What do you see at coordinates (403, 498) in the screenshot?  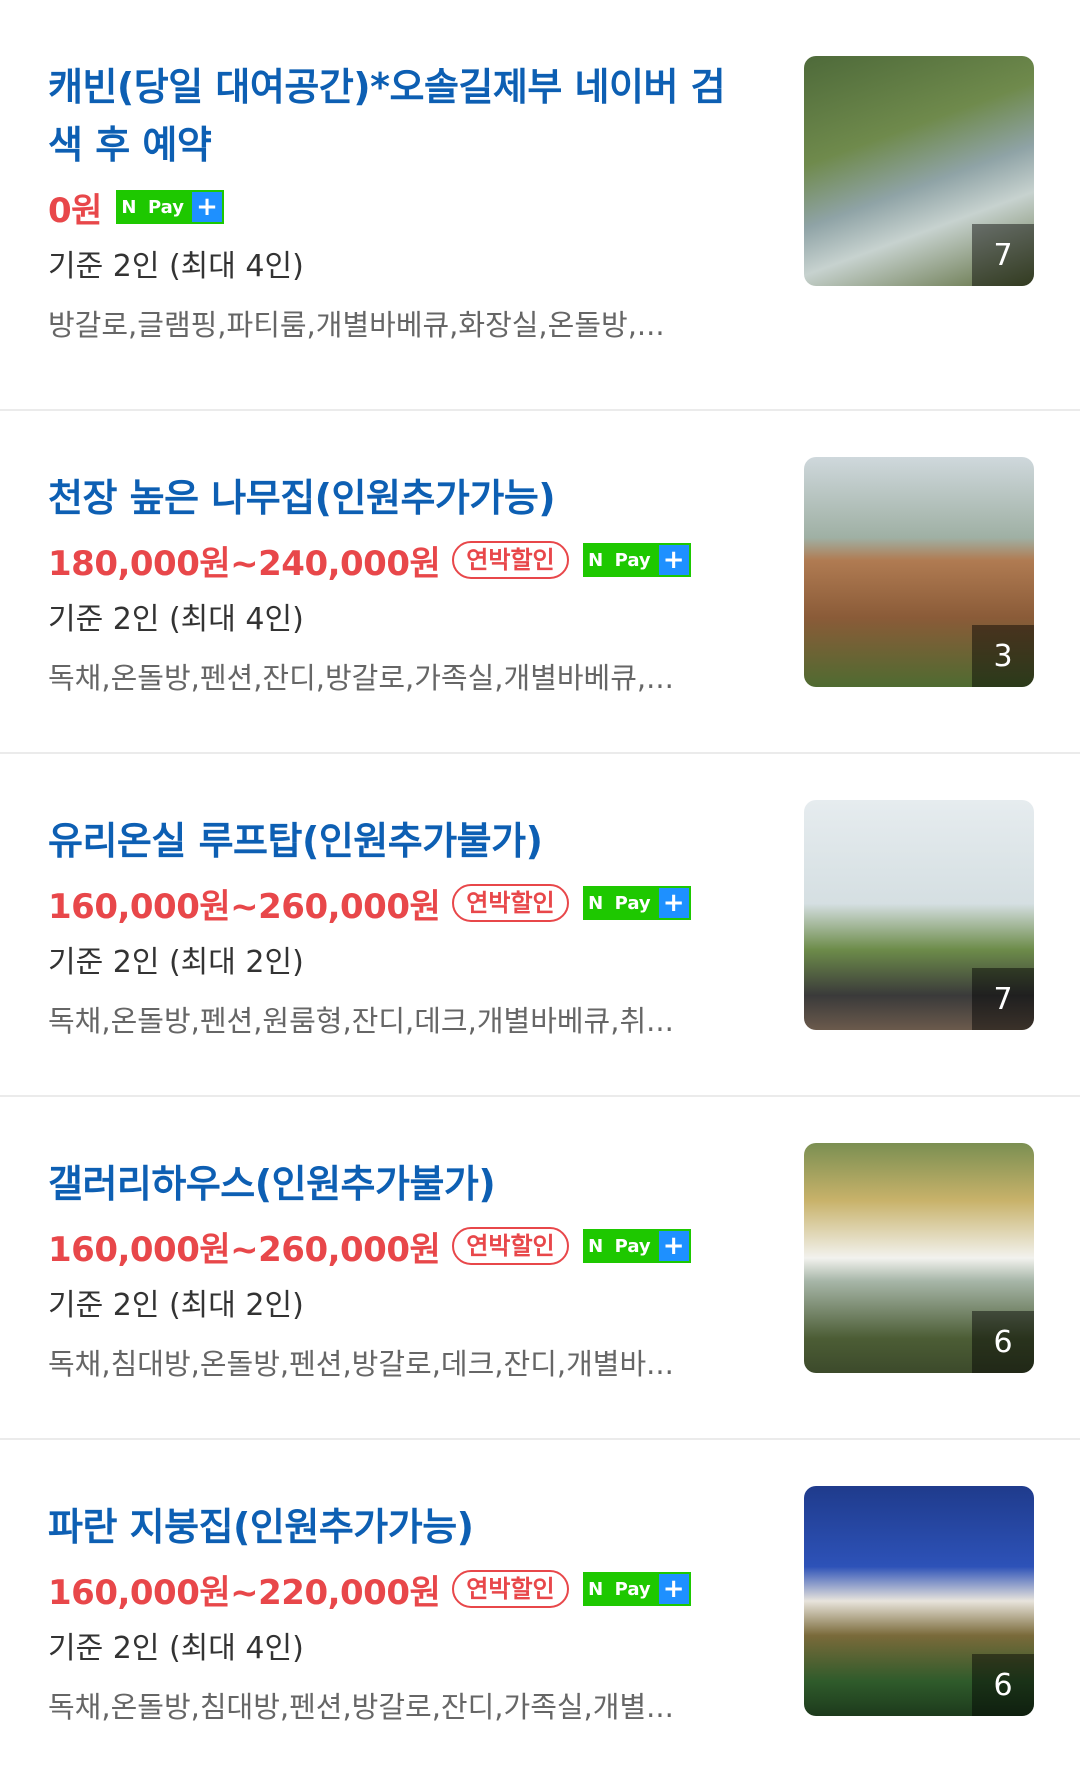 I see `listing-title: 천장 높은 나무집(인원추가가능)` at bounding box center [403, 498].